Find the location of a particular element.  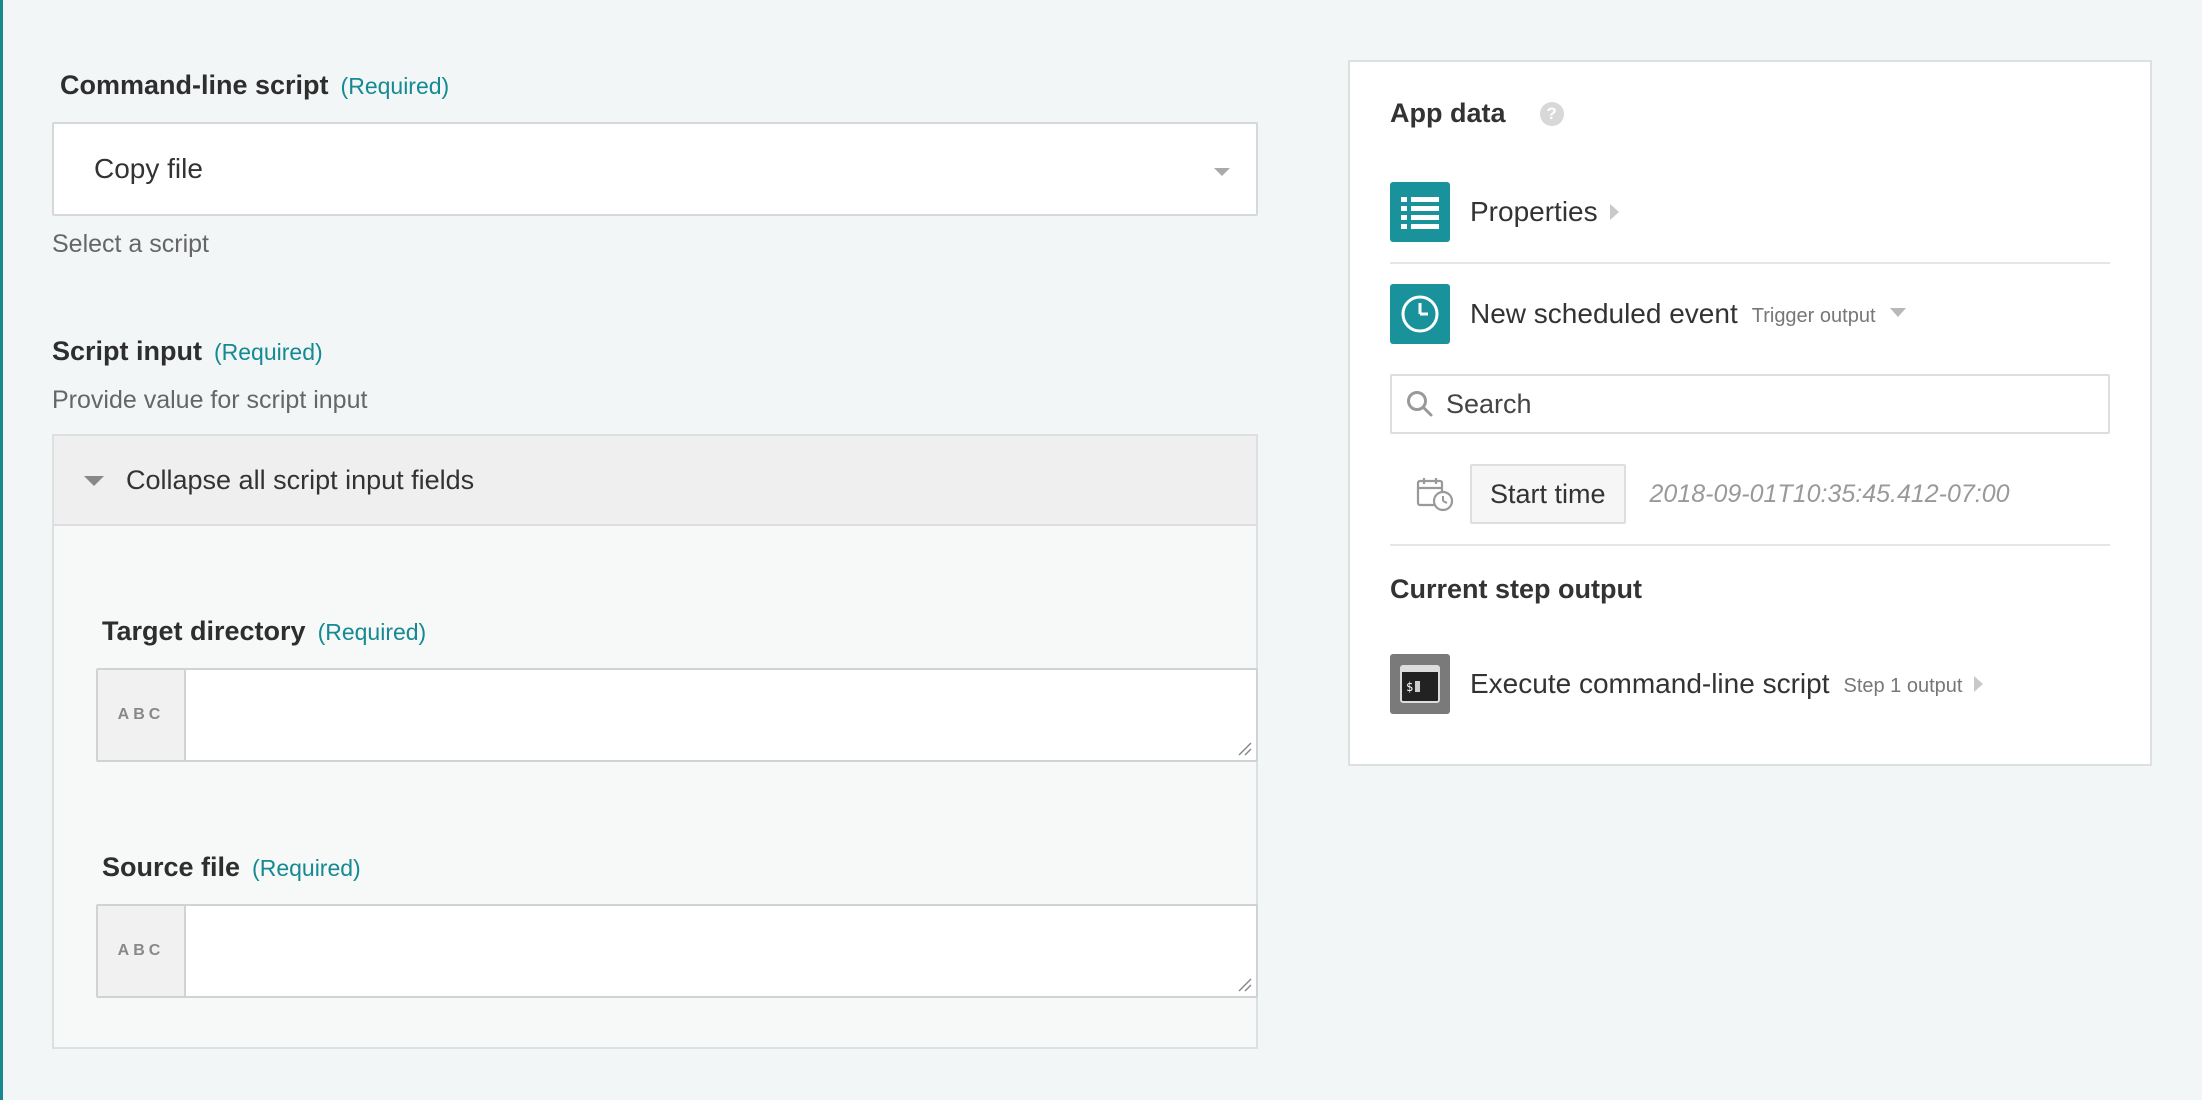

command-line-script-label-text: Command-line script is located at coordinates (194, 85).